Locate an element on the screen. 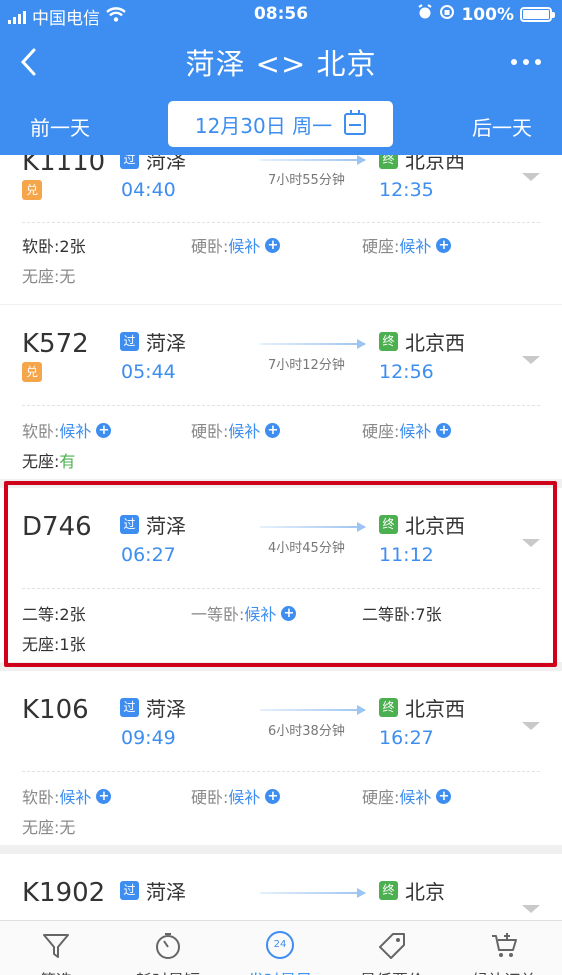 This screenshot has width=562, height=975. tab-filter: 筛选 is located at coordinates (56, 953).